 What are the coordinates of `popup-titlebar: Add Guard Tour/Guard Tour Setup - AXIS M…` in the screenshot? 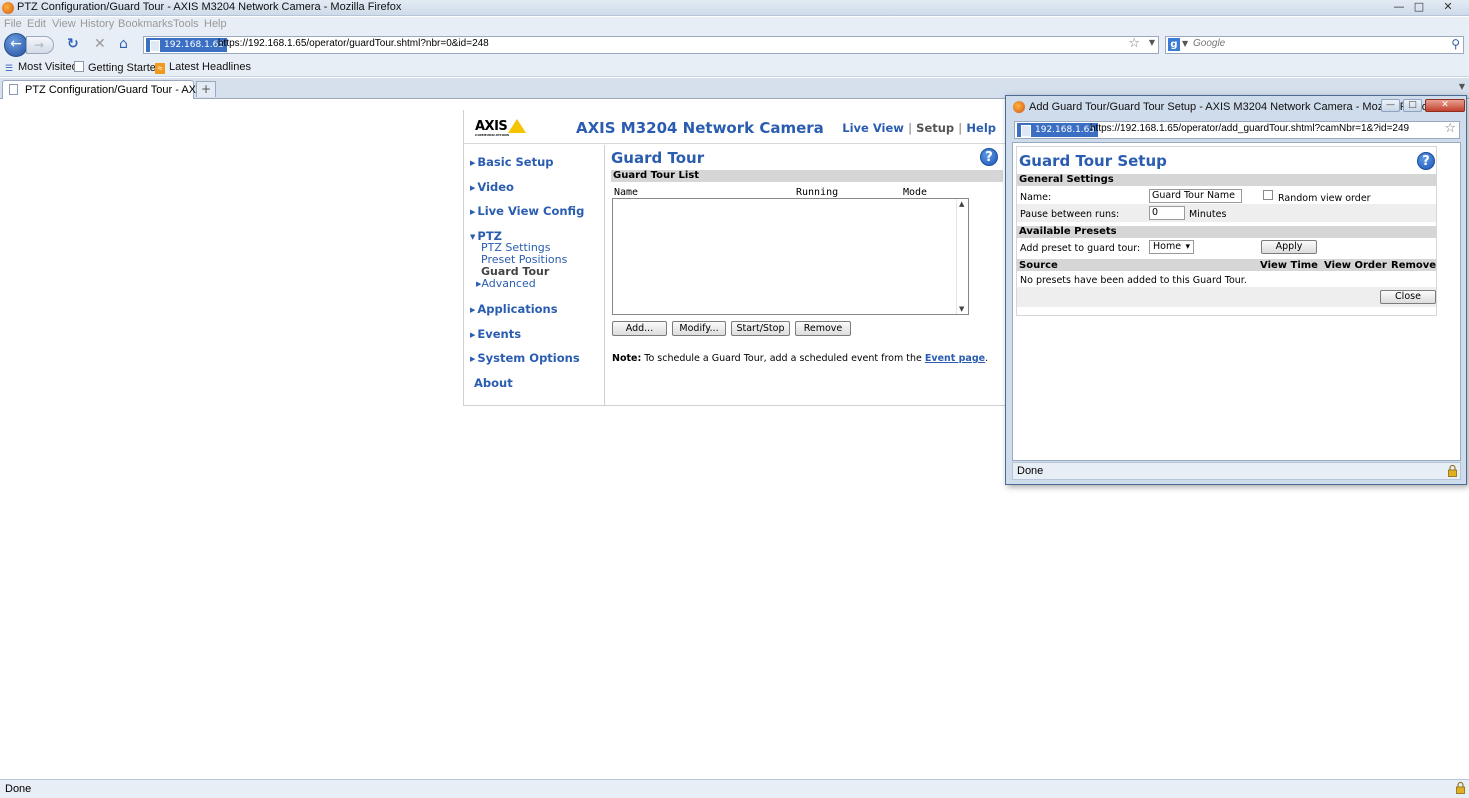 It's located at (1236, 106).